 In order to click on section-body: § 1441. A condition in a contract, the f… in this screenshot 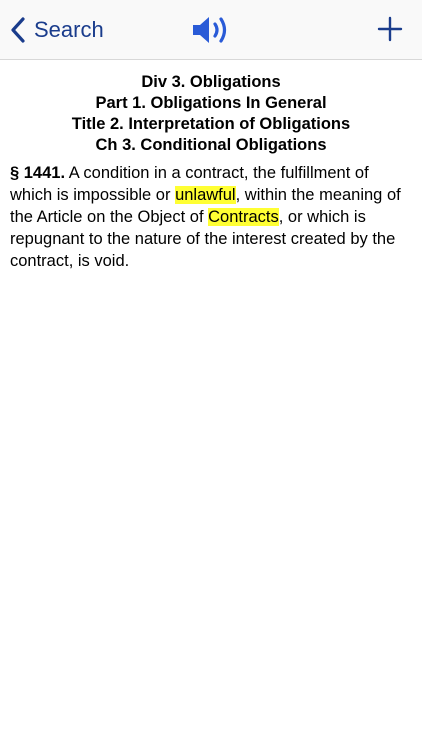, I will do `click(211, 217)`.